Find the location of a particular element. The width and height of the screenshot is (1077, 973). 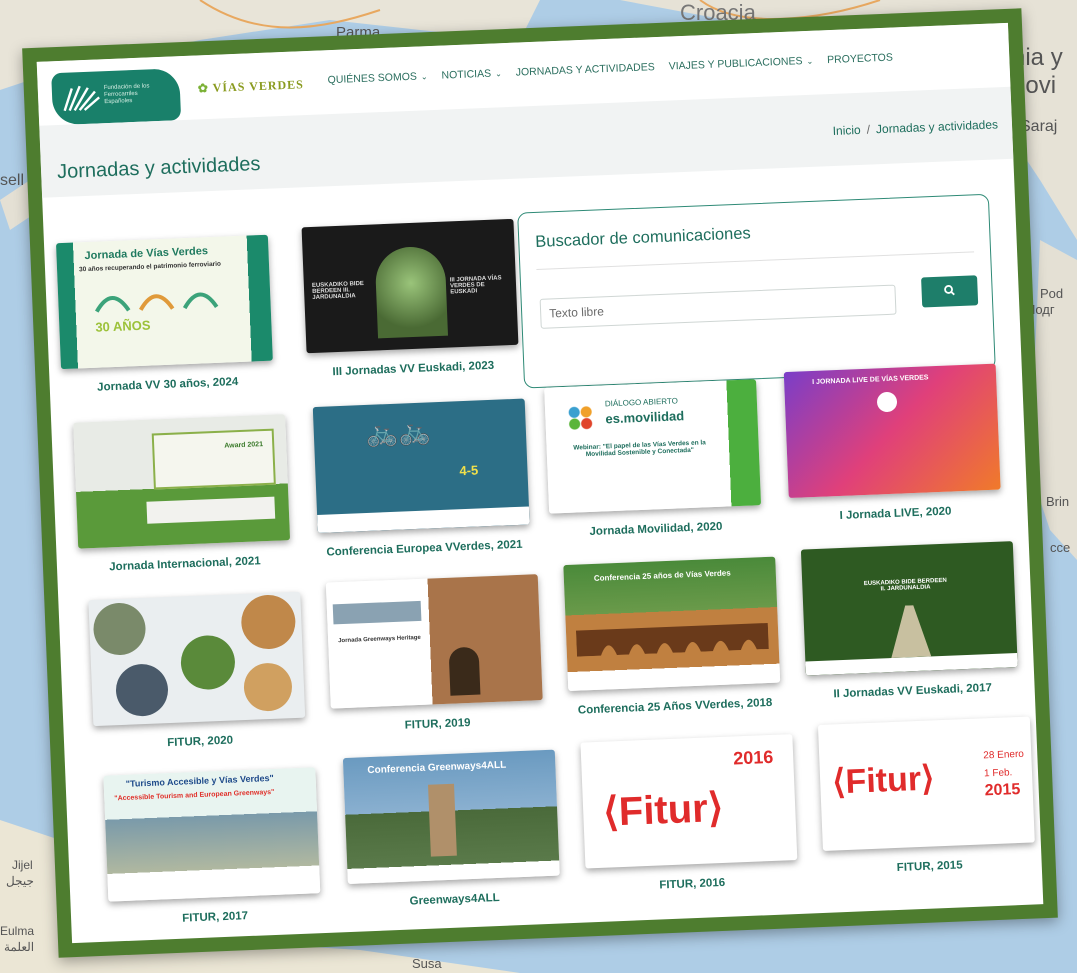

panel-table is located at coordinates (211, 510).